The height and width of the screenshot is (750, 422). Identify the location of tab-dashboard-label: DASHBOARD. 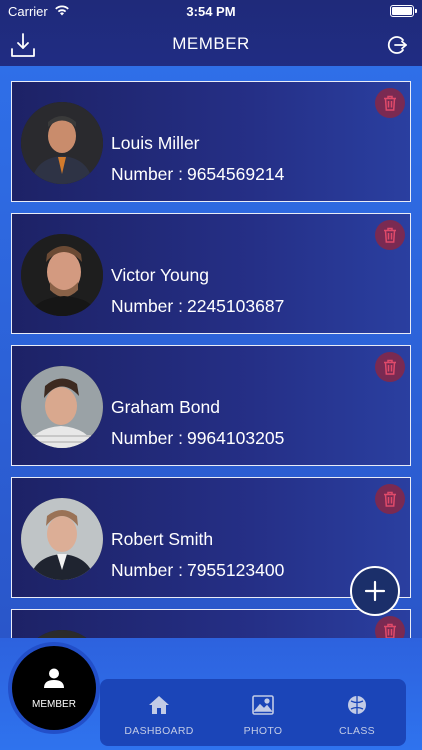
(159, 731).